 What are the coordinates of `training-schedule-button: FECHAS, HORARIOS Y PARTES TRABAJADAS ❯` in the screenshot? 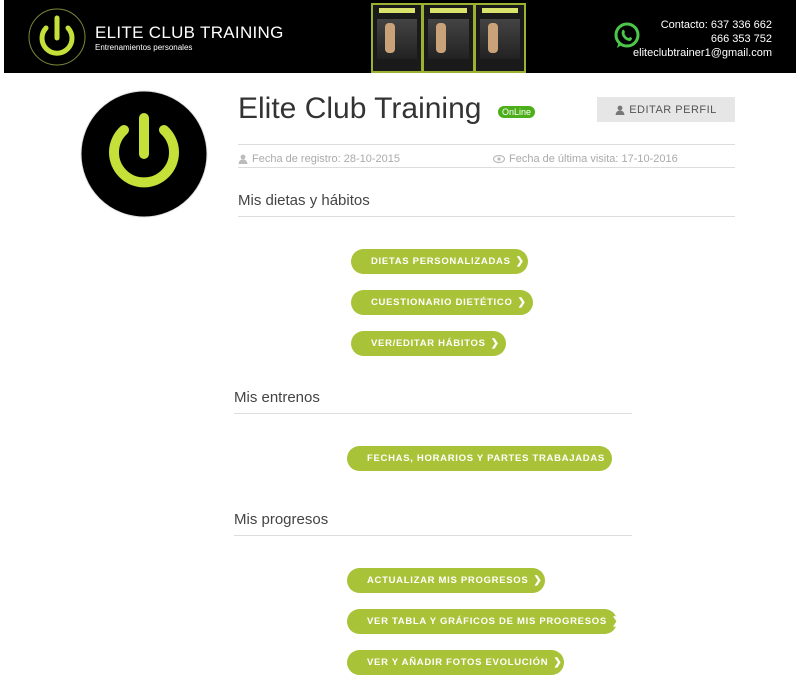 It's located at (482, 458).